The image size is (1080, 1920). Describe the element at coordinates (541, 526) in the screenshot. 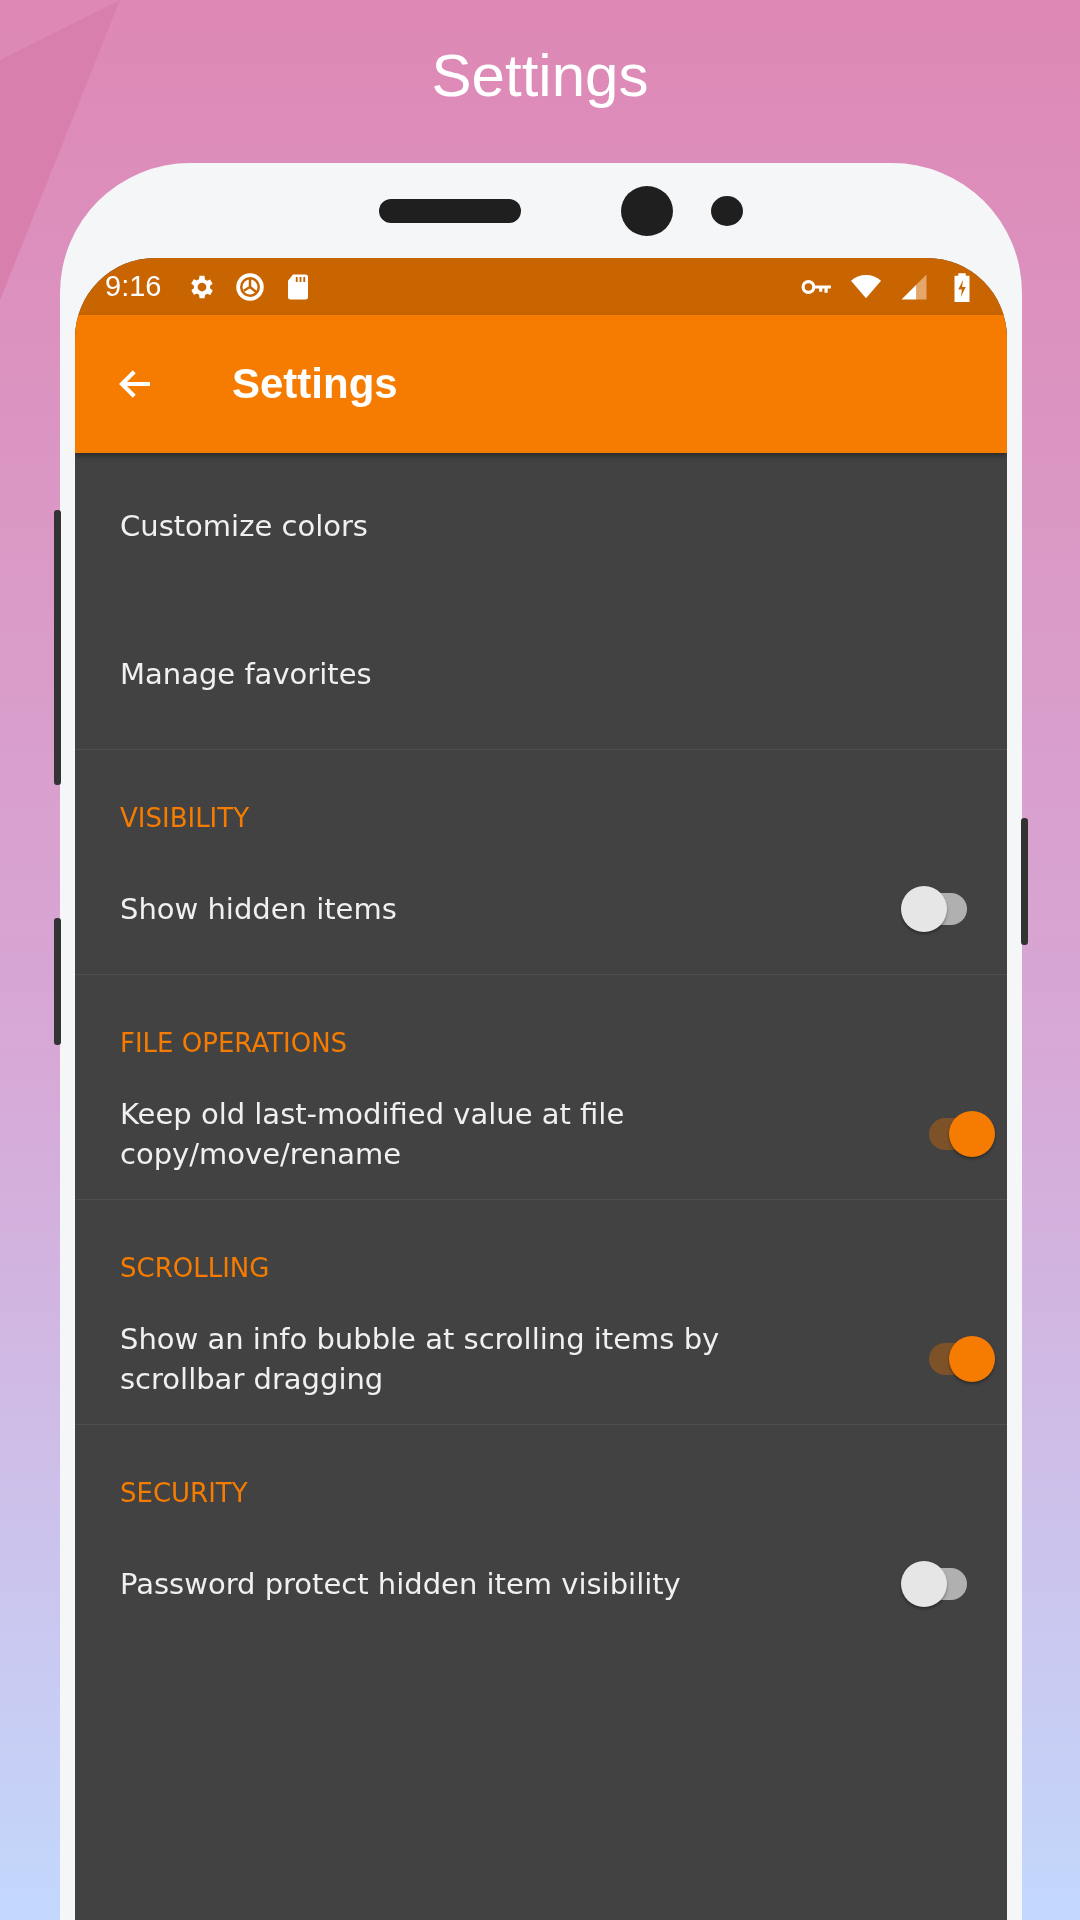

I see `settings-item: Customize colors` at that location.